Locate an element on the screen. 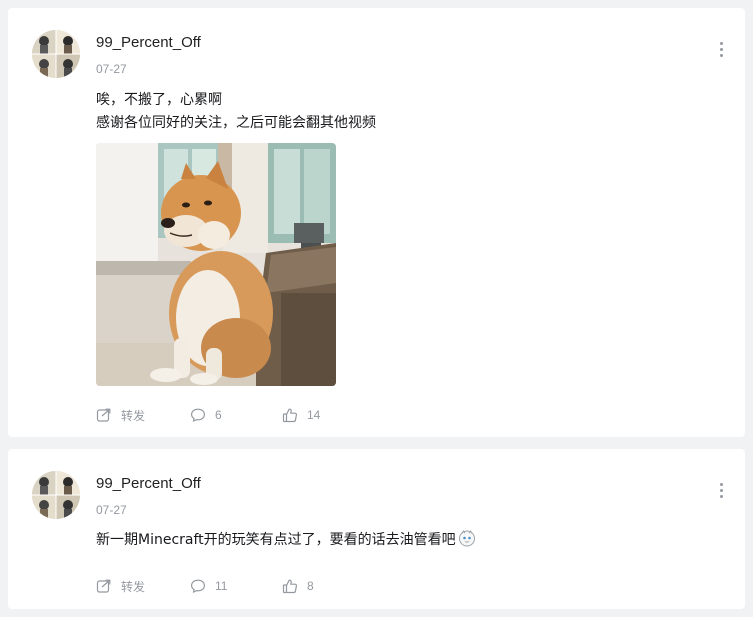 The width and height of the screenshot is (753, 617). like-button: 8 is located at coordinates (298, 586).